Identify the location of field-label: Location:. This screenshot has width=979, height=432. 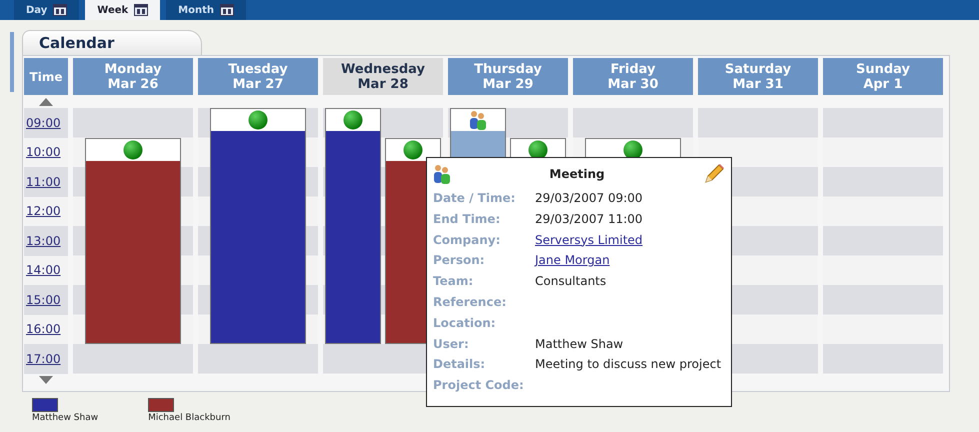
(465, 323).